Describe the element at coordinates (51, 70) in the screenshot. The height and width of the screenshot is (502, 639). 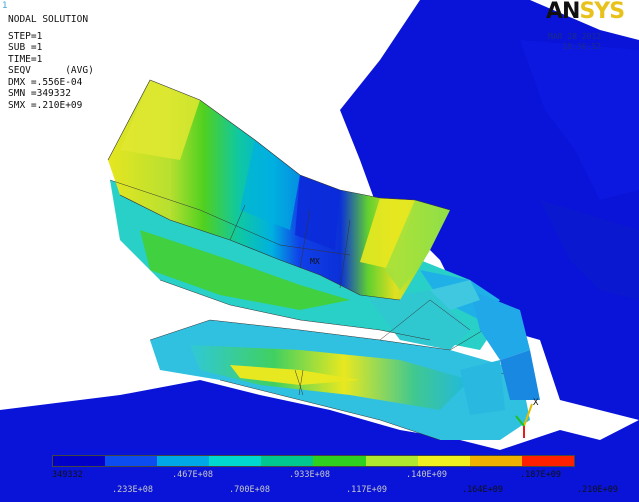
I see `seqv-value: SEQV (AVG)` at that location.